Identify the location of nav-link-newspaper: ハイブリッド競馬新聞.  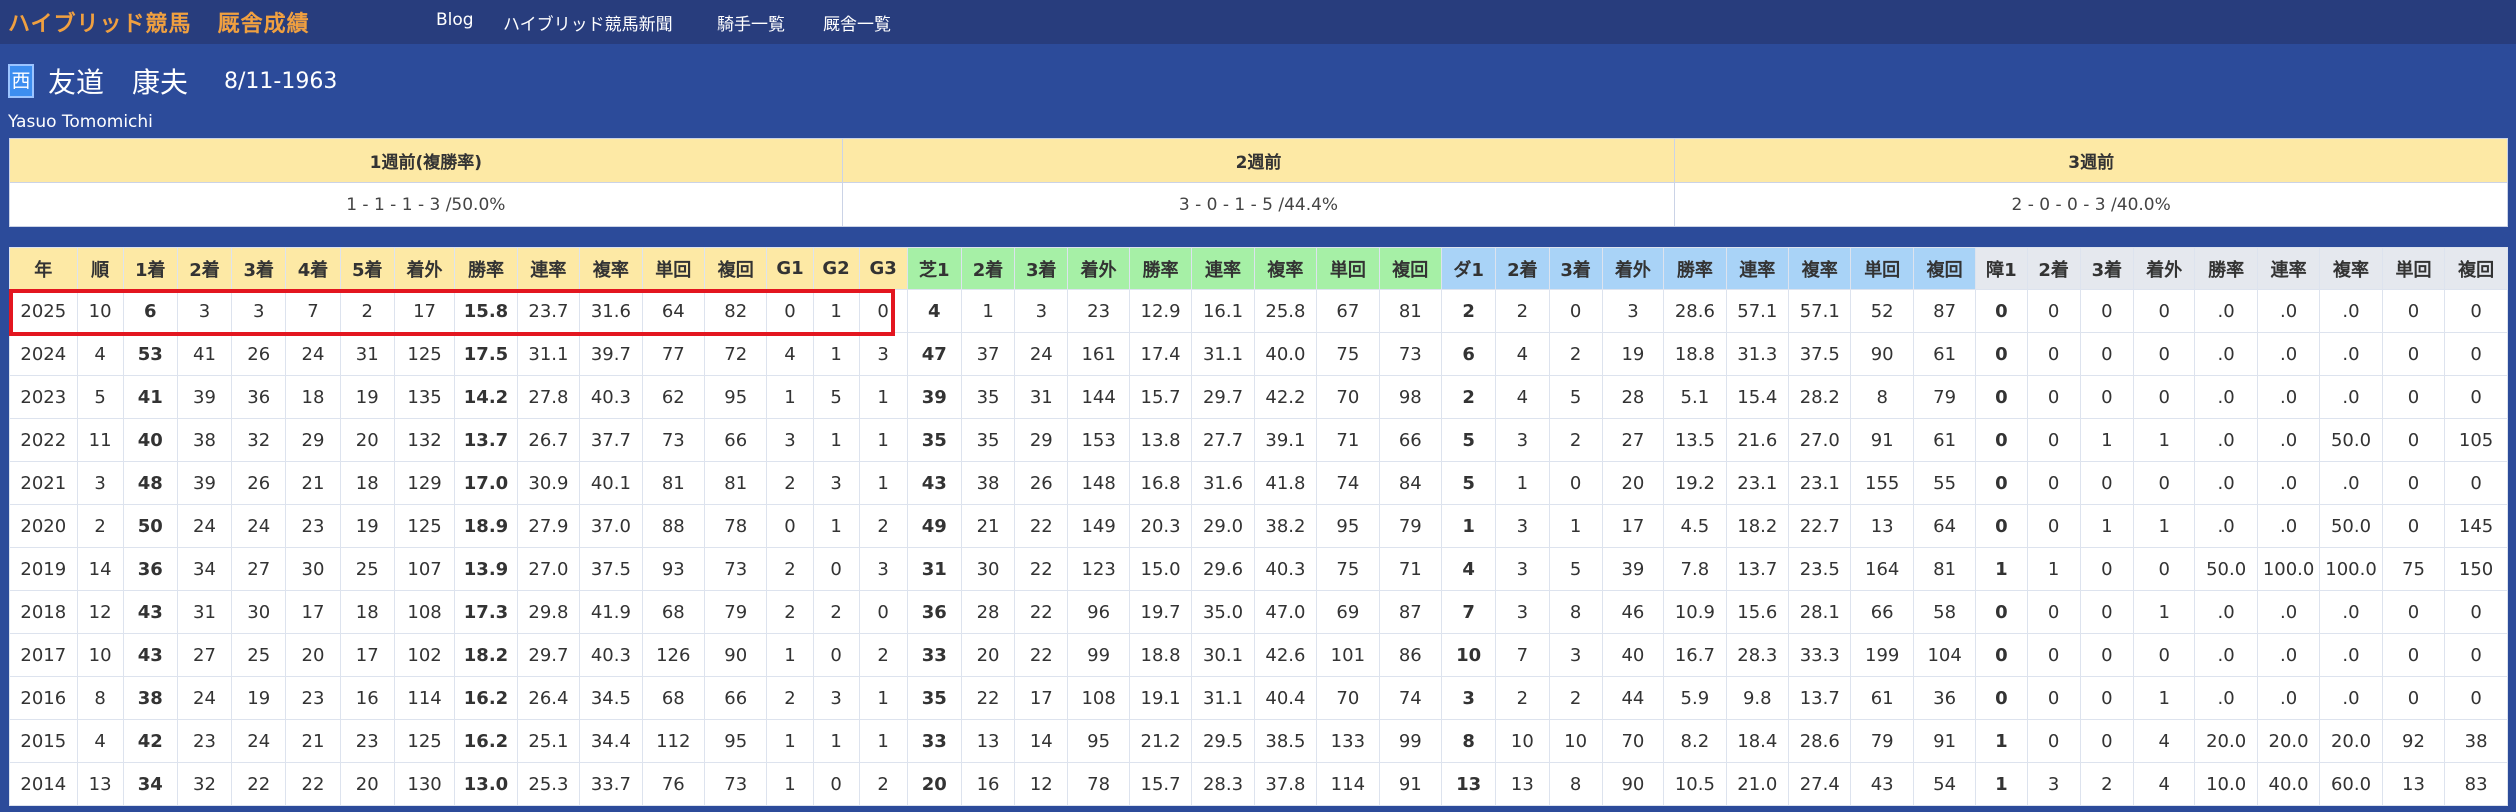
(588, 22).